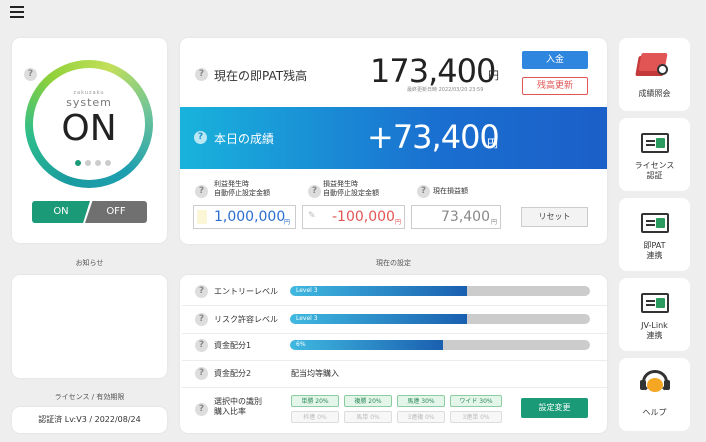  What do you see at coordinates (238, 406) in the screenshot?
I see `purchase-ratio-label: 選択中の識別 購入比率` at bounding box center [238, 406].